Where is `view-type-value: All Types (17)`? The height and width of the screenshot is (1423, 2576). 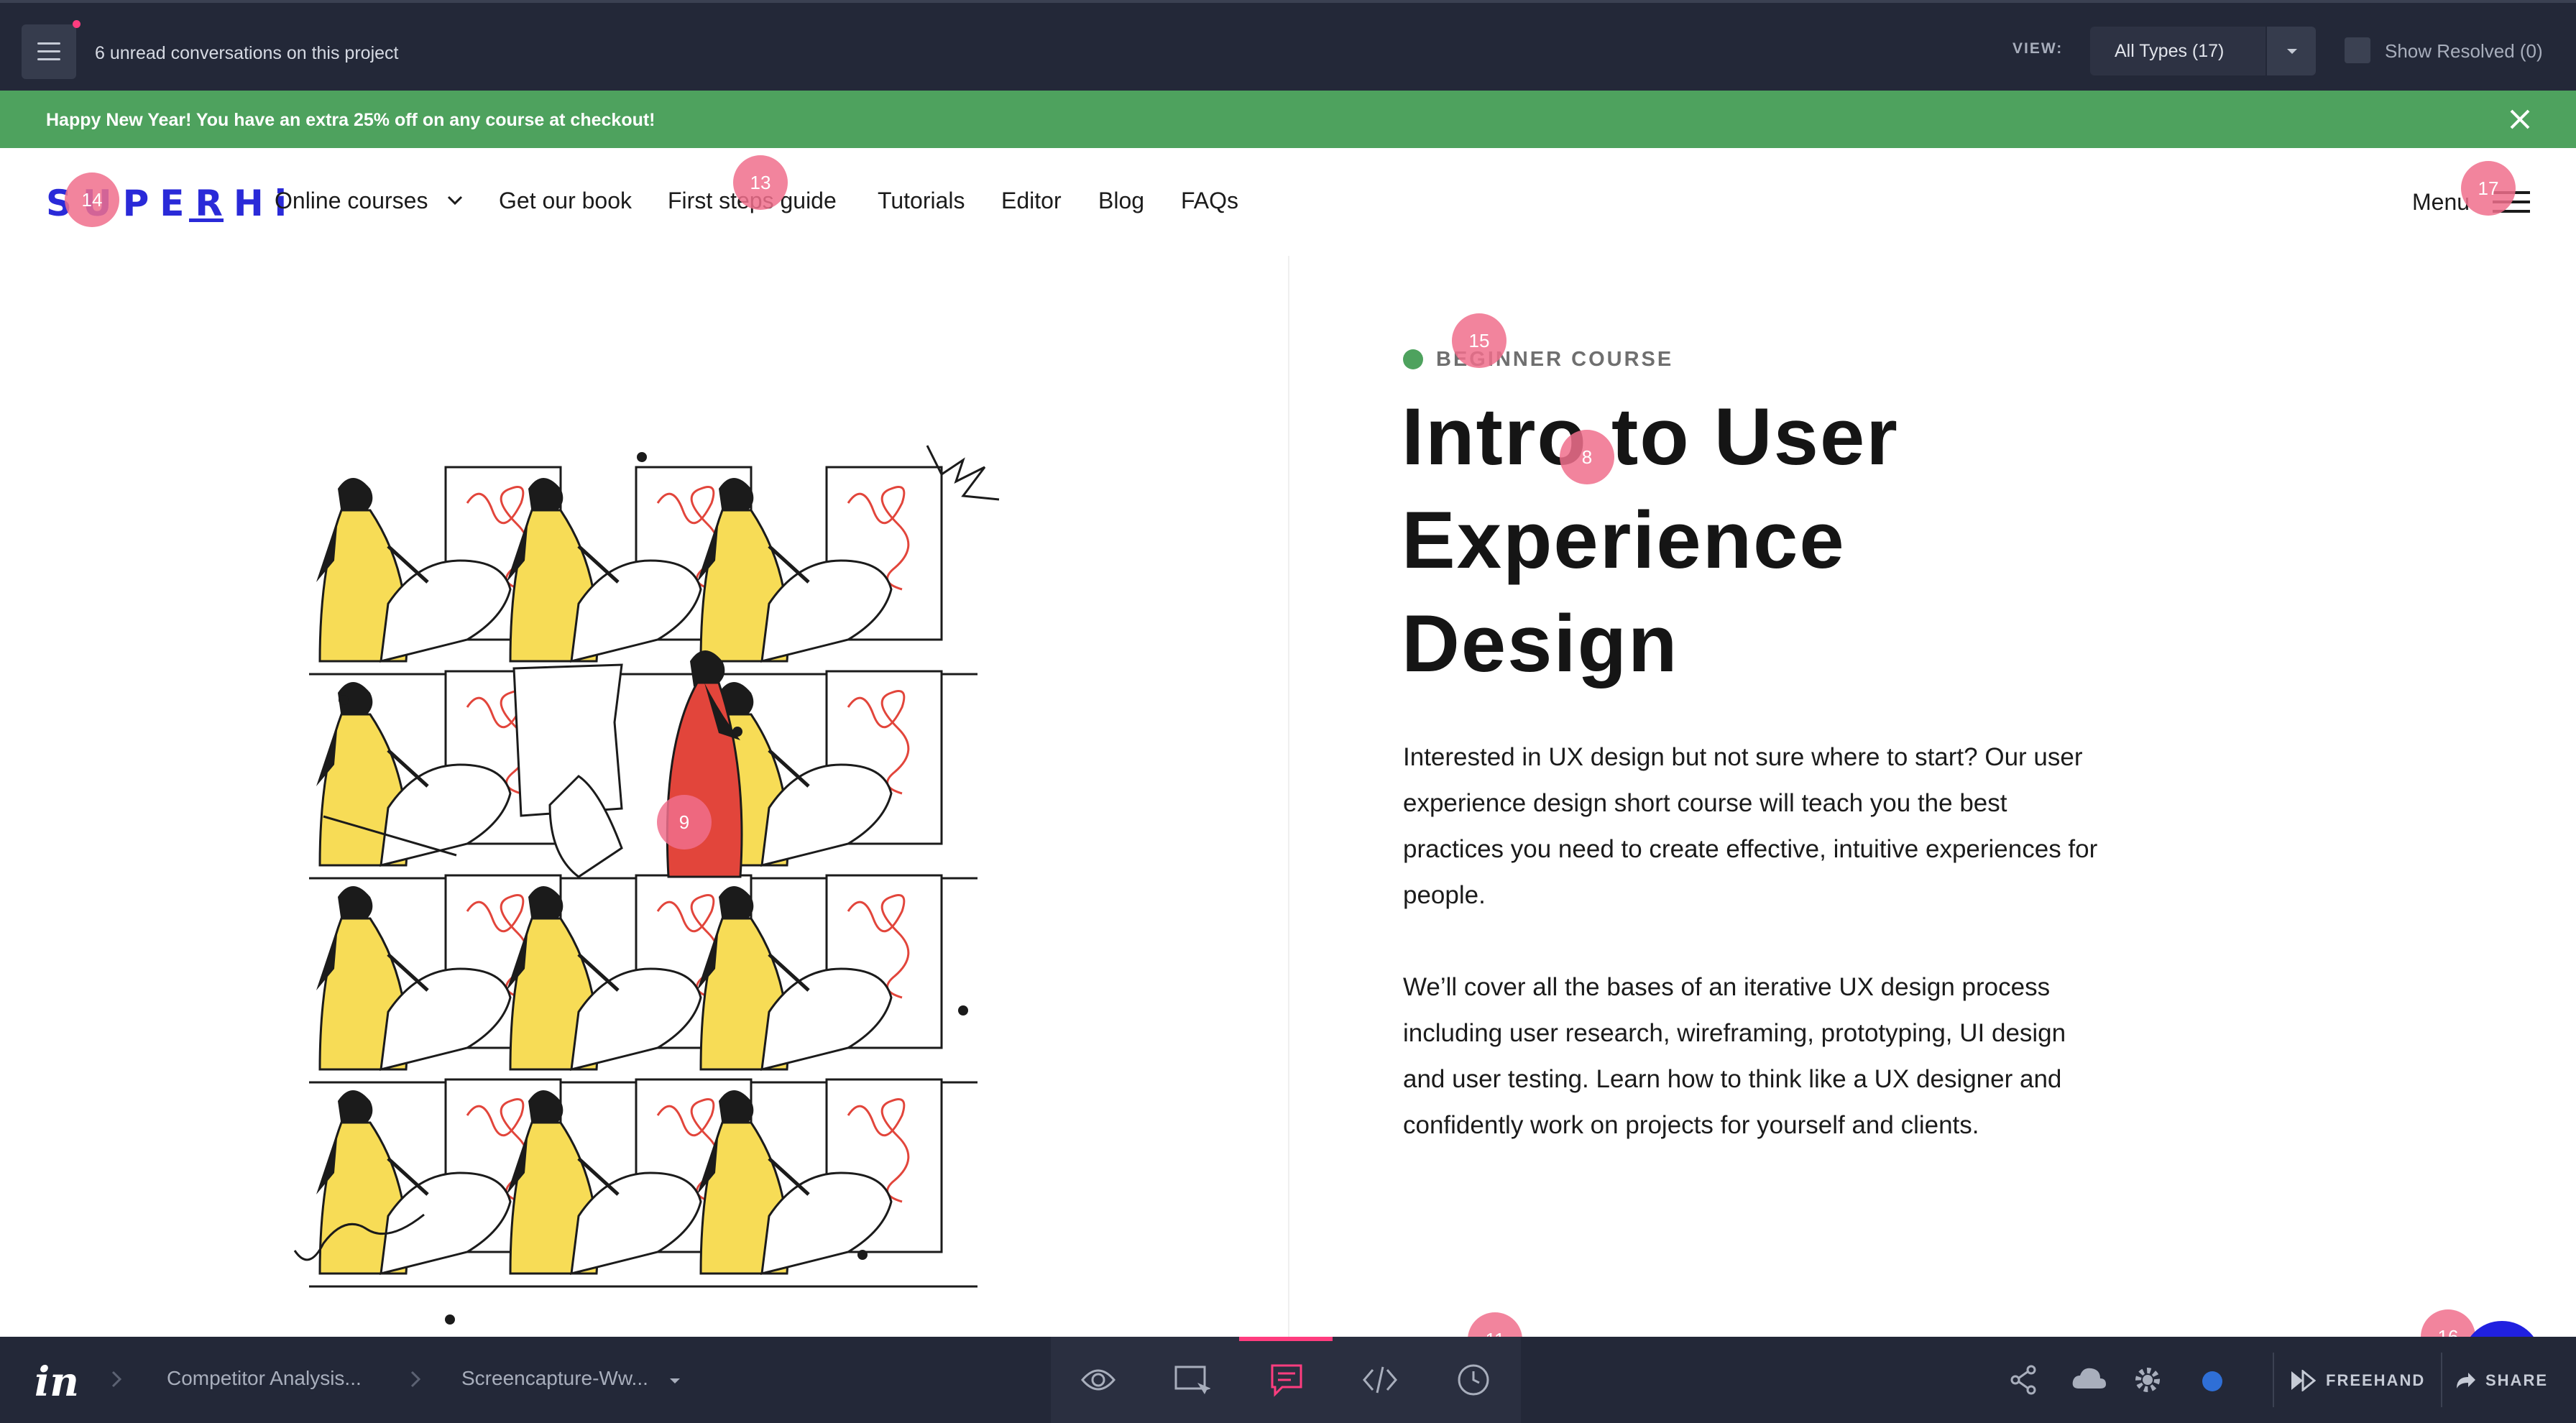
view-type-value: All Types (17) is located at coordinates (2170, 51).